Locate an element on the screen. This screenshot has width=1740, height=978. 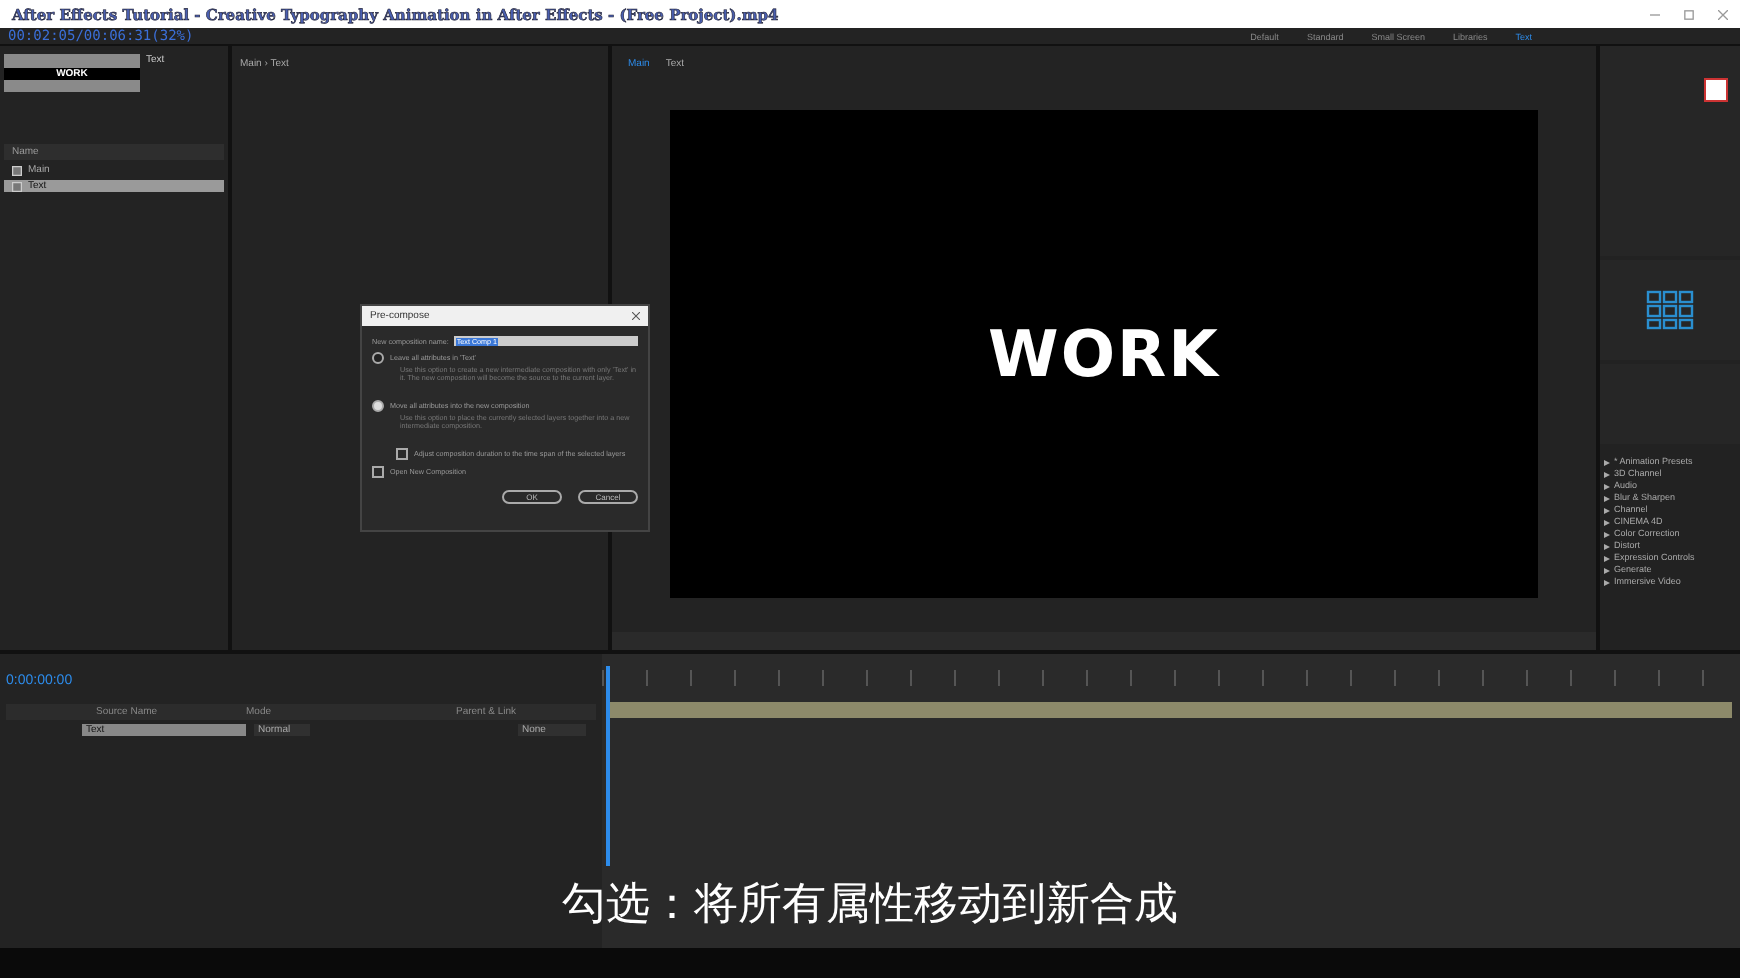
color-swatch is located at coordinates (1716, 90).